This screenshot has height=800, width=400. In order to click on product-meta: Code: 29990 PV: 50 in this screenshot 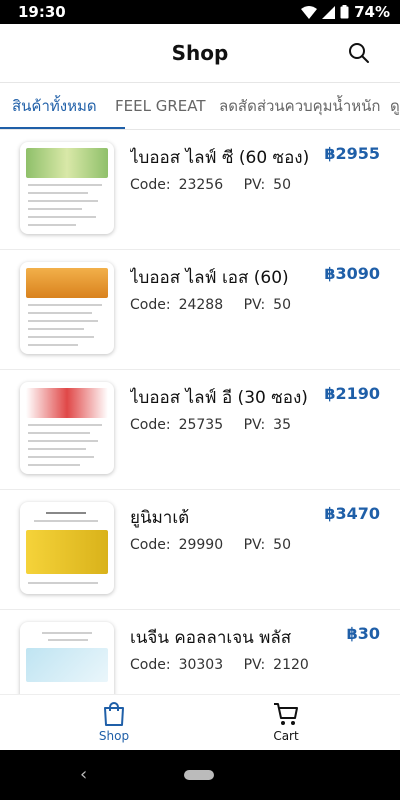, I will do `click(218, 545)`.